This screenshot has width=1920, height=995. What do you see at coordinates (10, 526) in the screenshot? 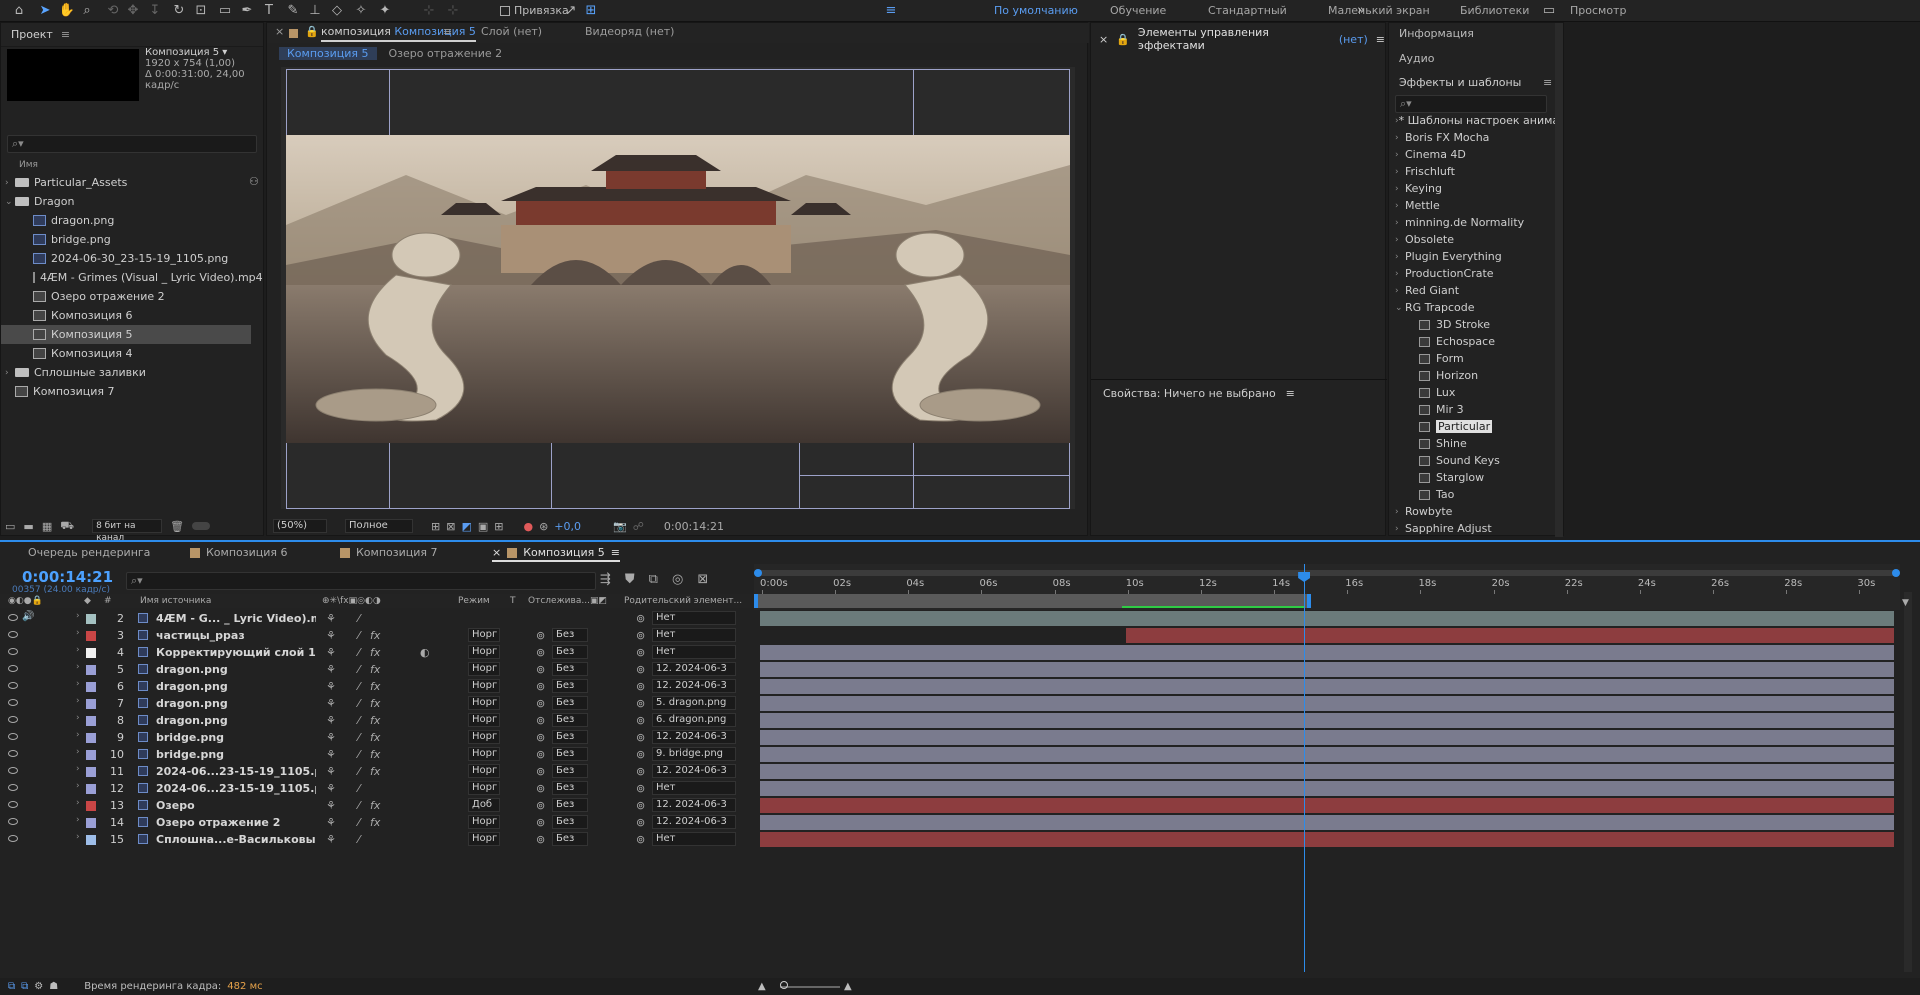
I see `interpret-footage-icon: ▭` at bounding box center [10, 526].